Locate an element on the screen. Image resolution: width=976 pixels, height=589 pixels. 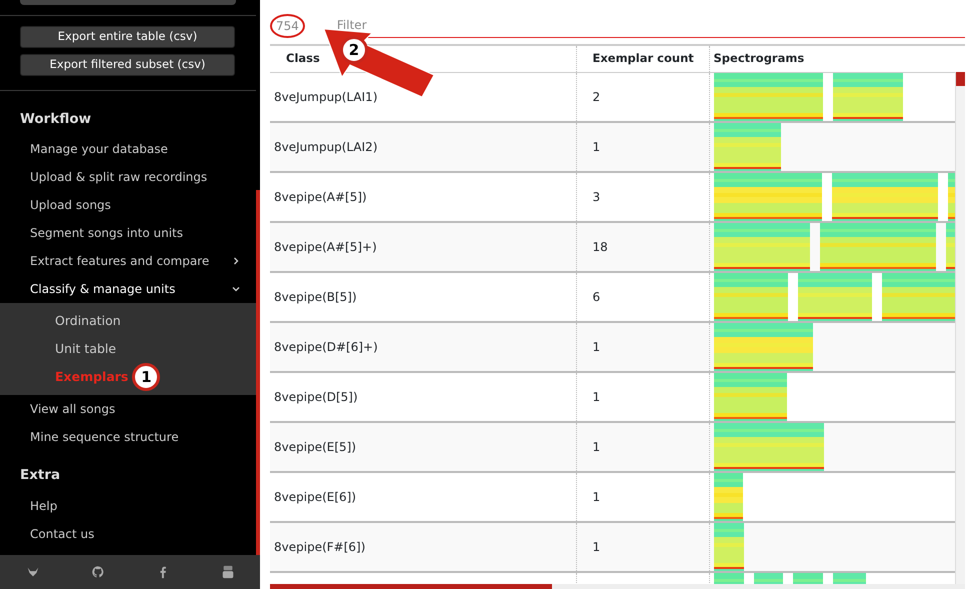
nav-link: Manage your database is located at coordinates (128, 149).